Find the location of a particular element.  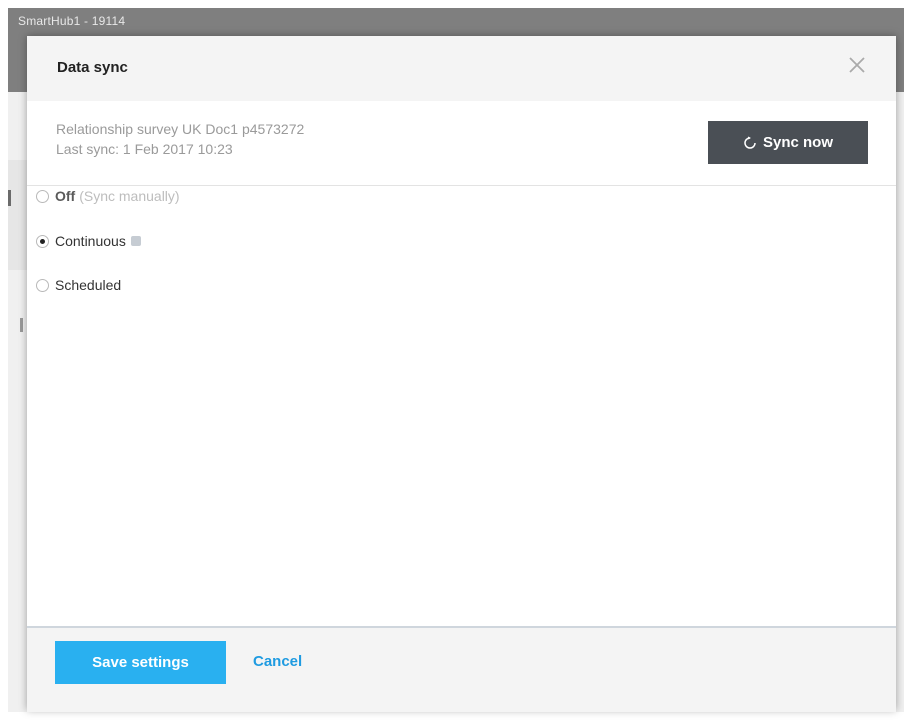

sync-now-label: Sync now is located at coordinates (797, 142).